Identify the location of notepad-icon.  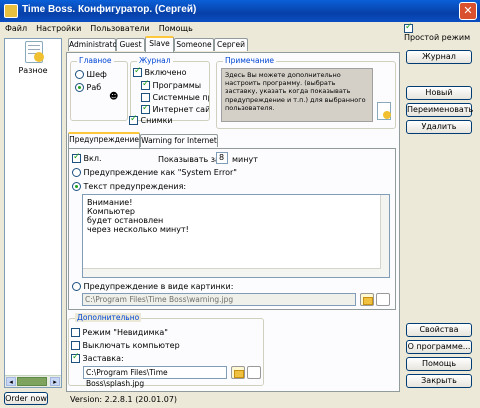
(34, 52).